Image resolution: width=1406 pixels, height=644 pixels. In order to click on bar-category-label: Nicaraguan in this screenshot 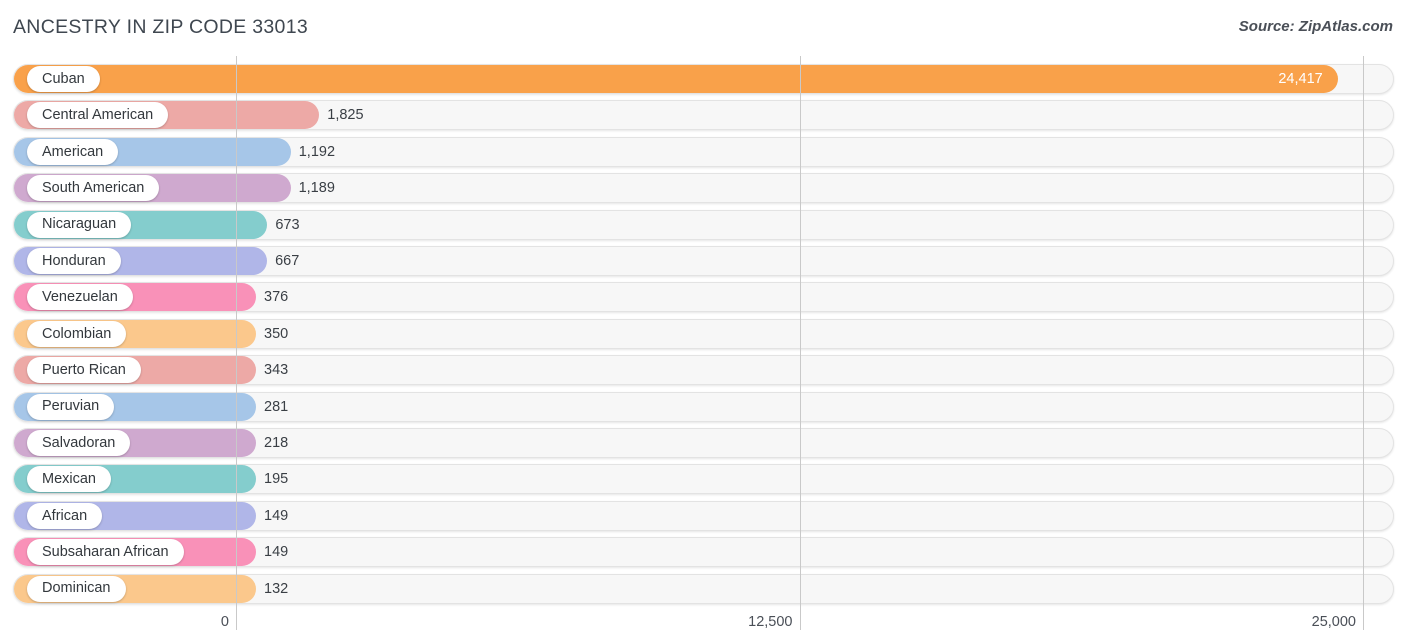, I will do `click(79, 224)`.